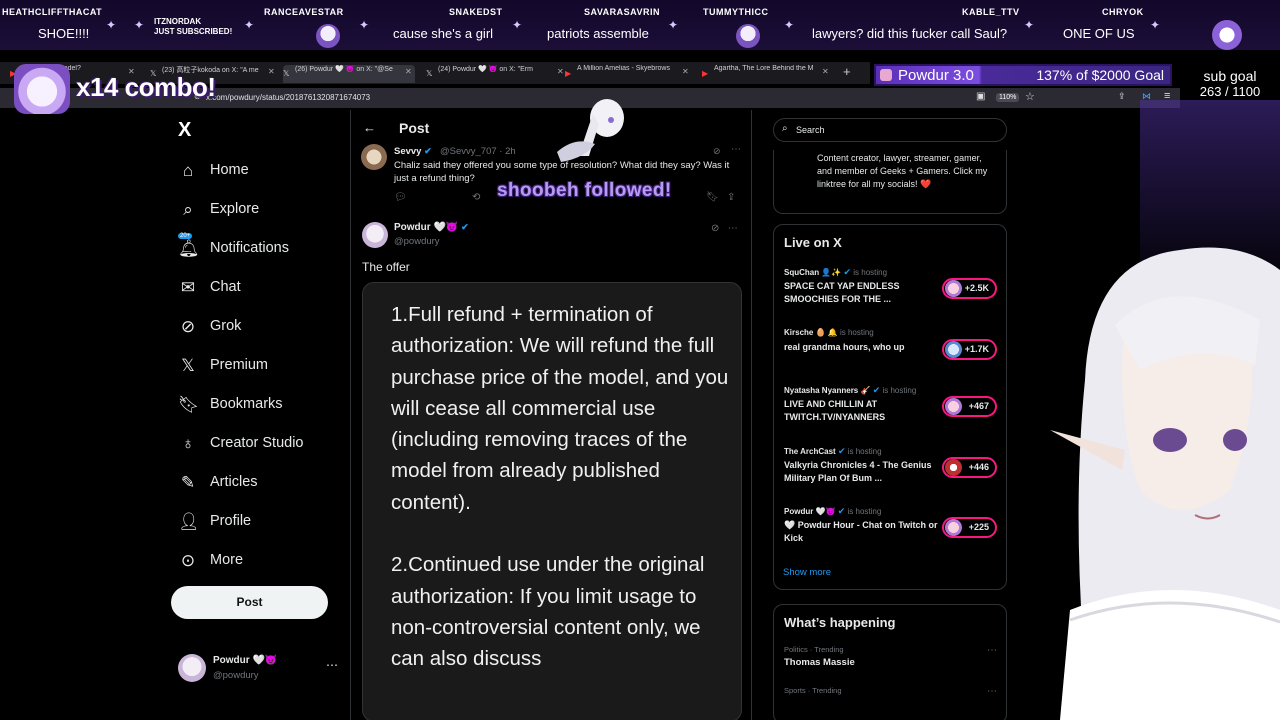 The image size is (1280, 720). Describe the element at coordinates (255, 562) in the screenshot. I see `nav-more: ⊙ More` at that location.